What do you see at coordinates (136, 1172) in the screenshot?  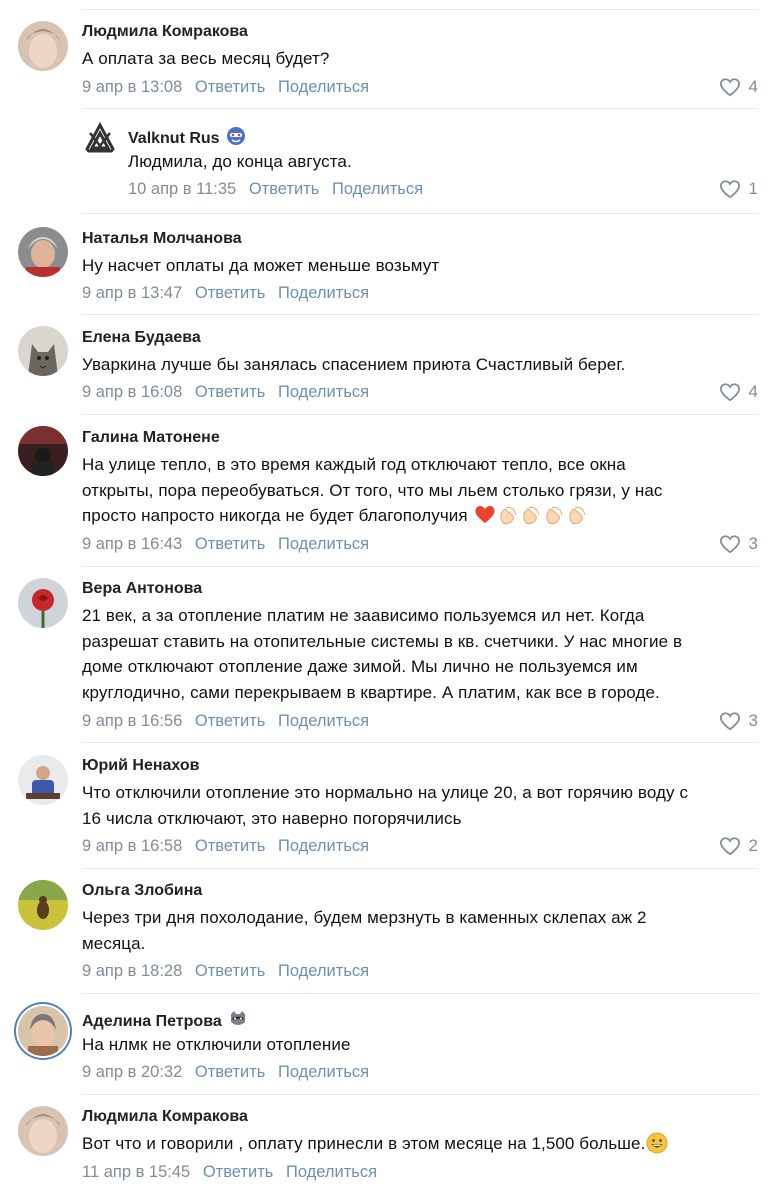 I see `comment-date: 11 апр в 15:45` at bounding box center [136, 1172].